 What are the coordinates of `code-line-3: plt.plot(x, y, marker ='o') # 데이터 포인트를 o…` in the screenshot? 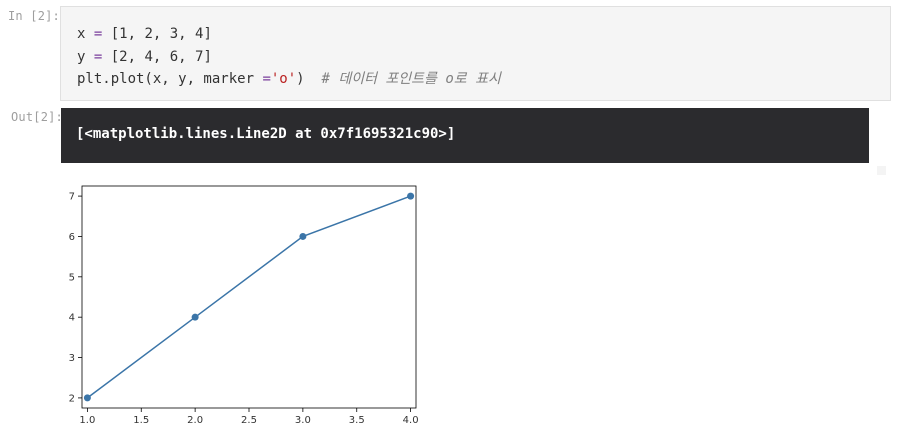 It's located at (289, 79).